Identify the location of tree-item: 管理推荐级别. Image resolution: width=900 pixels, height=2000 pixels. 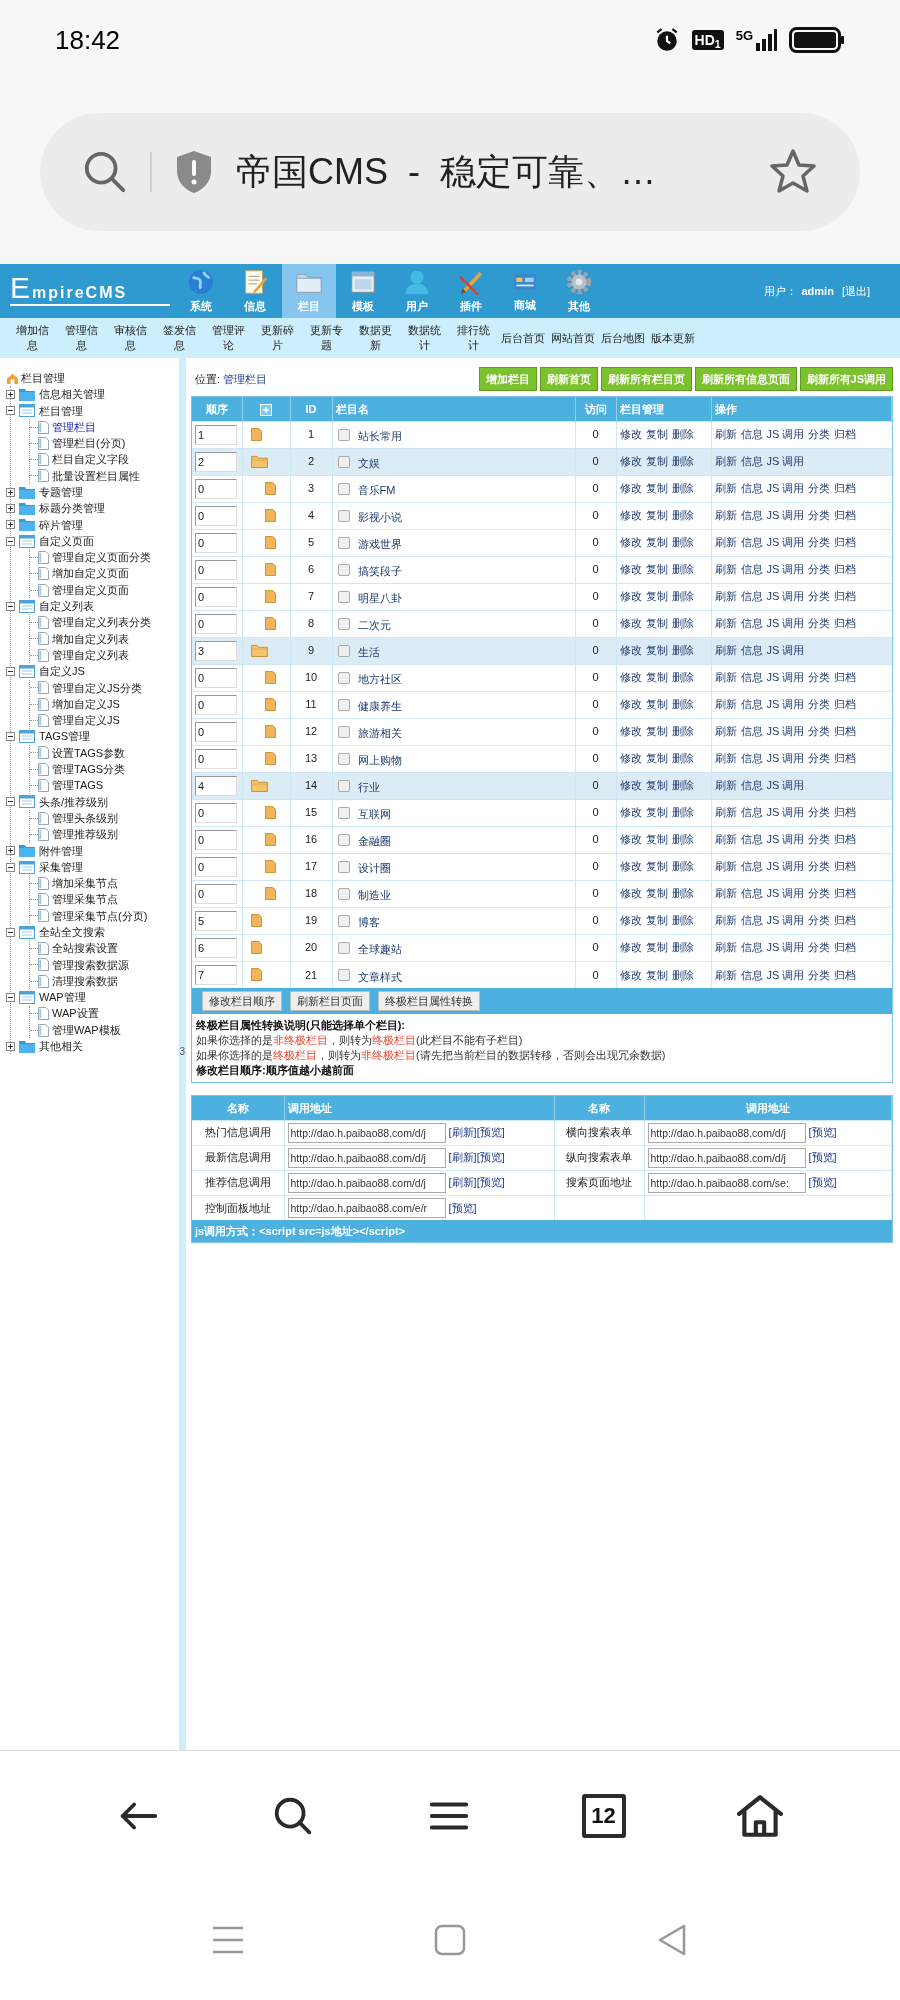
(104, 834).